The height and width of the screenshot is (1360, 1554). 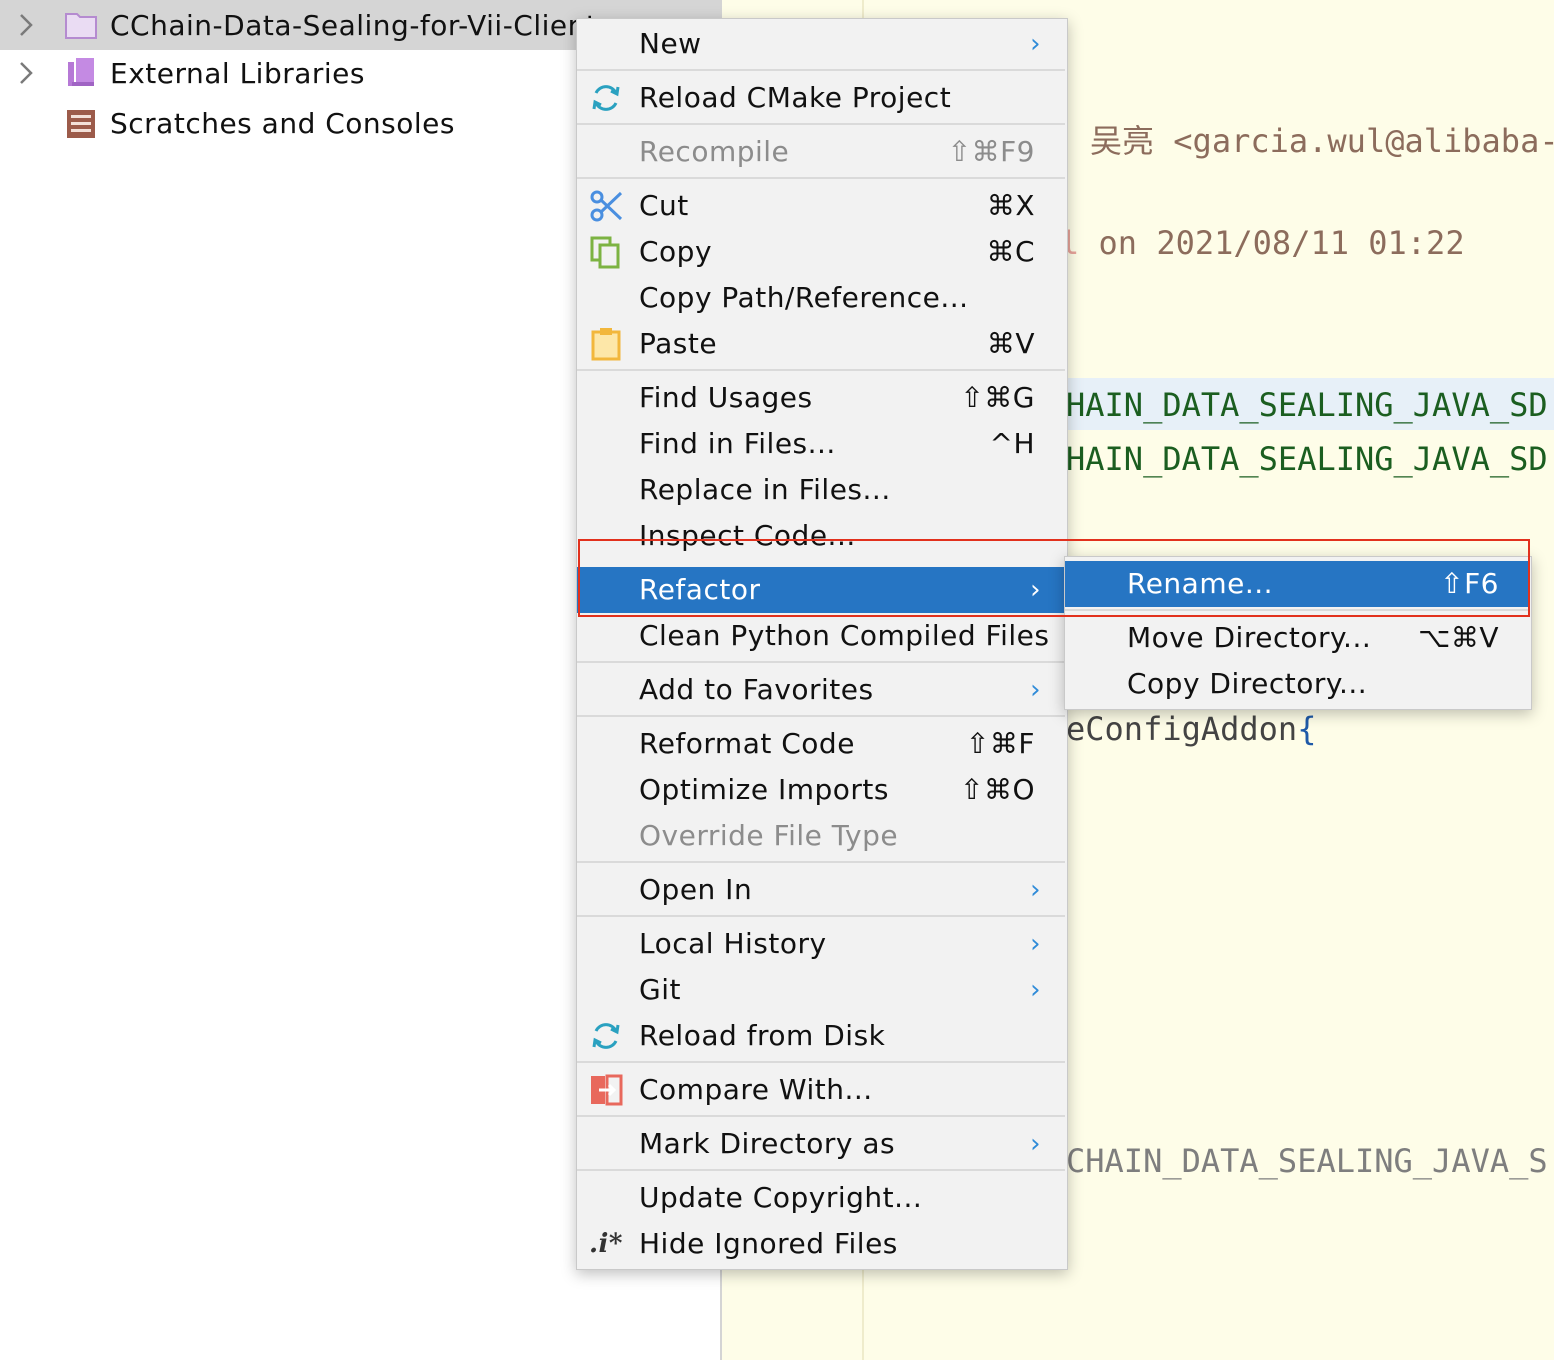 I want to click on scratches-icon, so click(x=81, y=123).